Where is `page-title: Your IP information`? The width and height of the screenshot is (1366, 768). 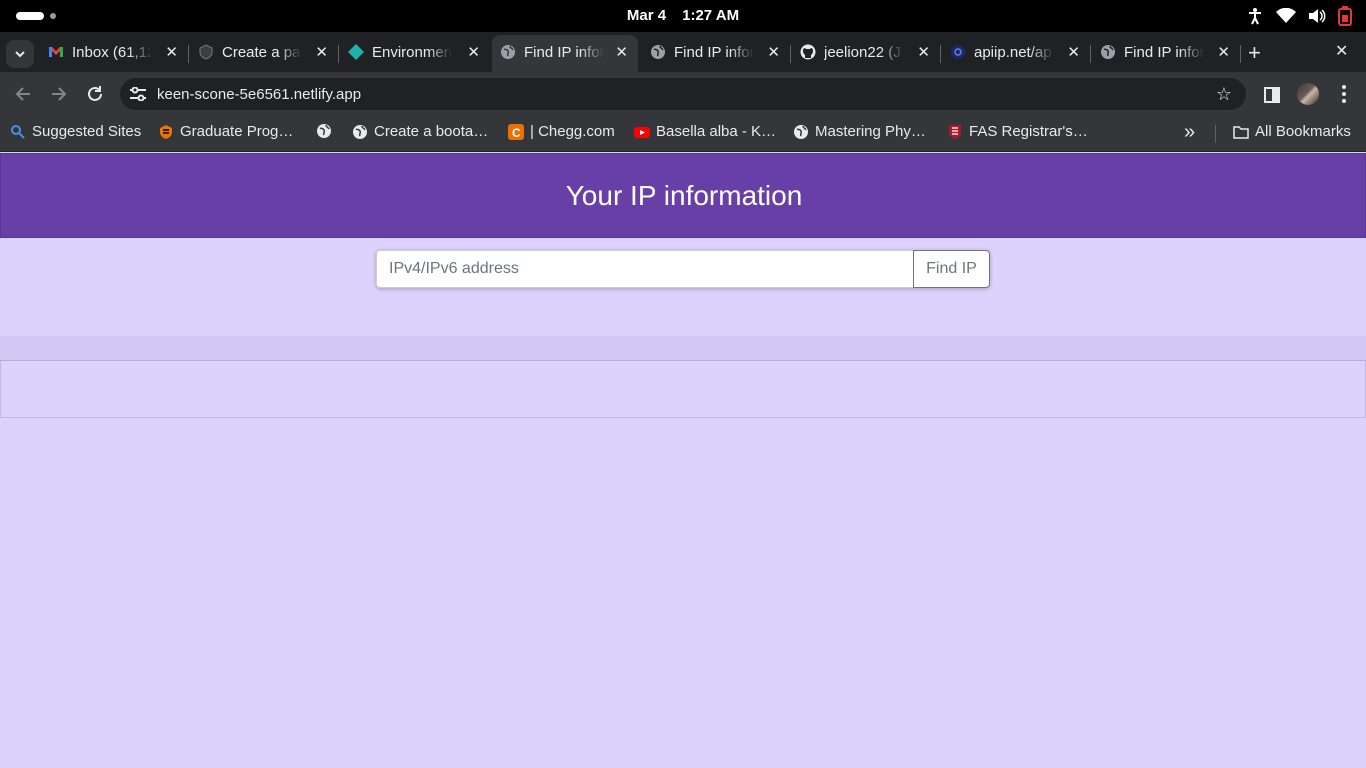
page-title: Your IP information is located at coordinates (684, 195).